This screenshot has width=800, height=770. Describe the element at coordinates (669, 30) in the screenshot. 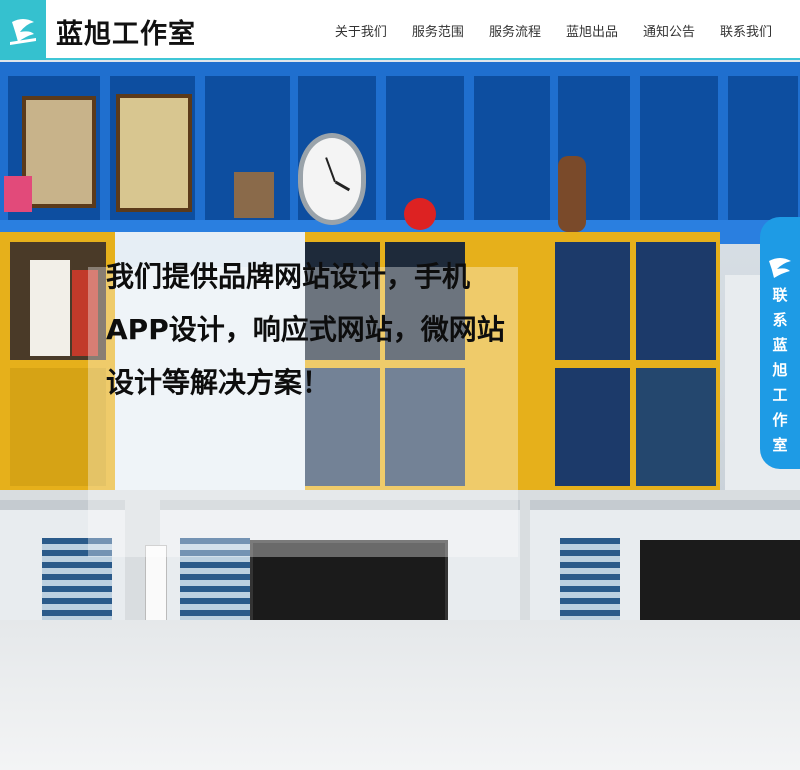

I see `nav-item-notices: 通知公告` at that location.